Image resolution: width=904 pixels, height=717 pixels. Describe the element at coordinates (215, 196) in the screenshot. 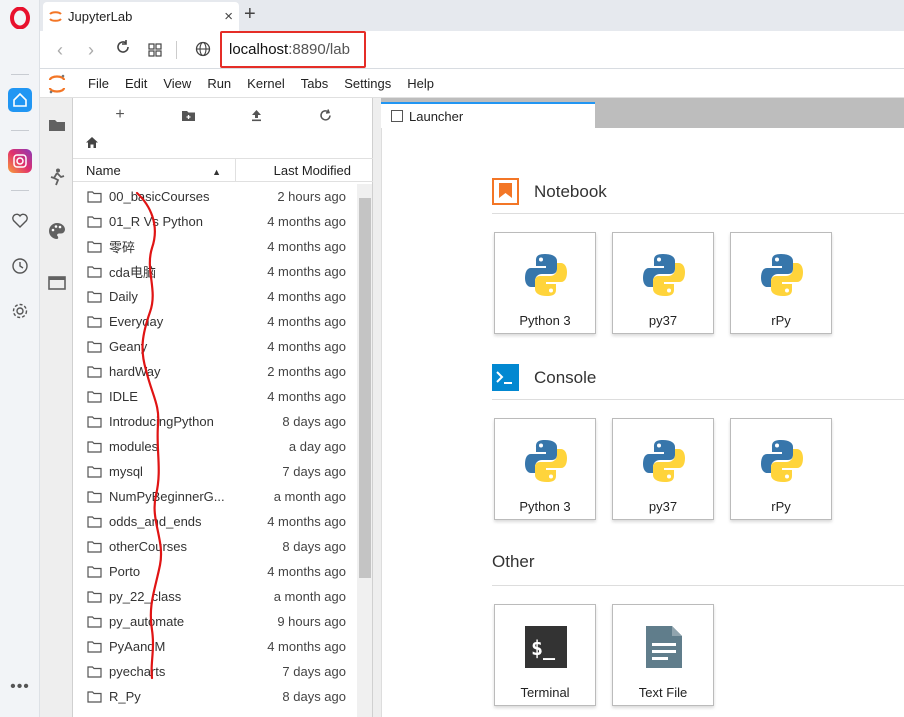

I see `file-list-row: 00_basicCourses 2 hours ago` at that location.